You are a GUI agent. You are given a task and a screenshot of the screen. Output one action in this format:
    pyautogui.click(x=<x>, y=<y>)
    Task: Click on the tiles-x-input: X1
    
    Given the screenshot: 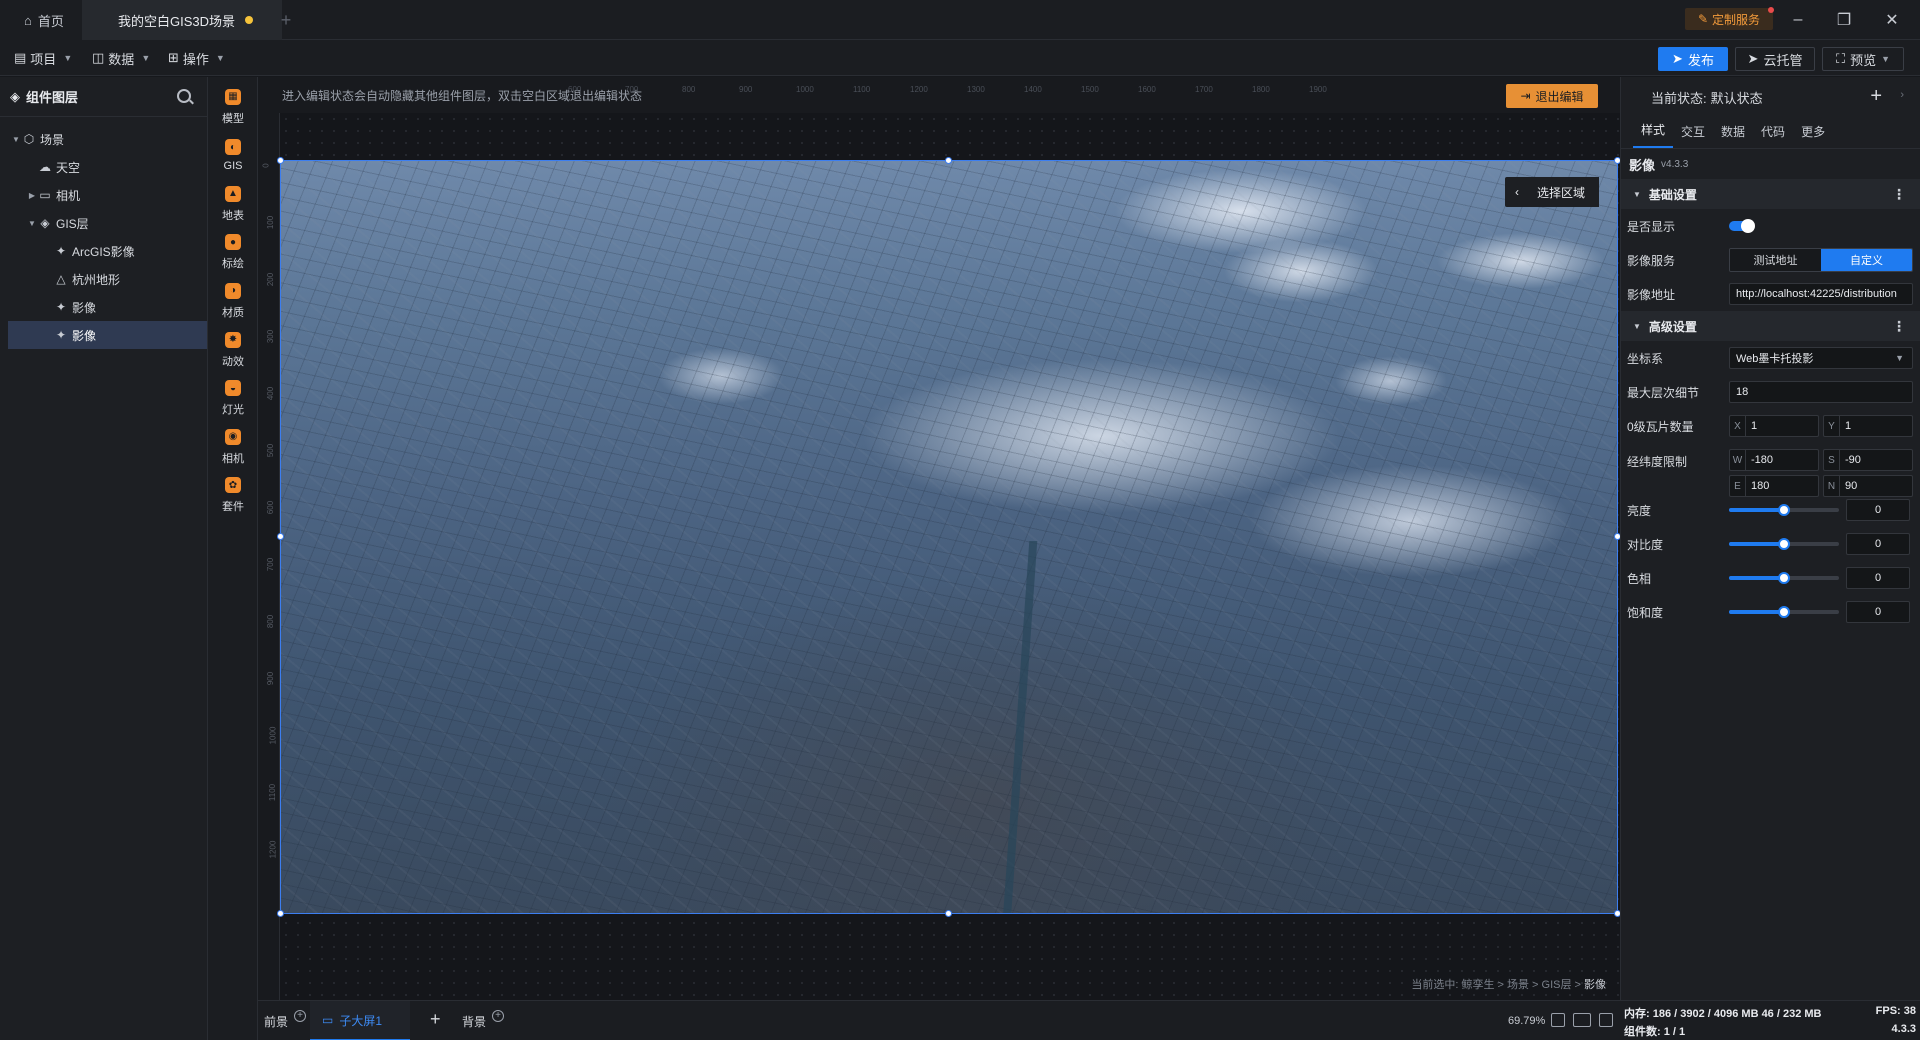 What is the action you would take?
    pyautogui.click(x=1774, y=426)
    